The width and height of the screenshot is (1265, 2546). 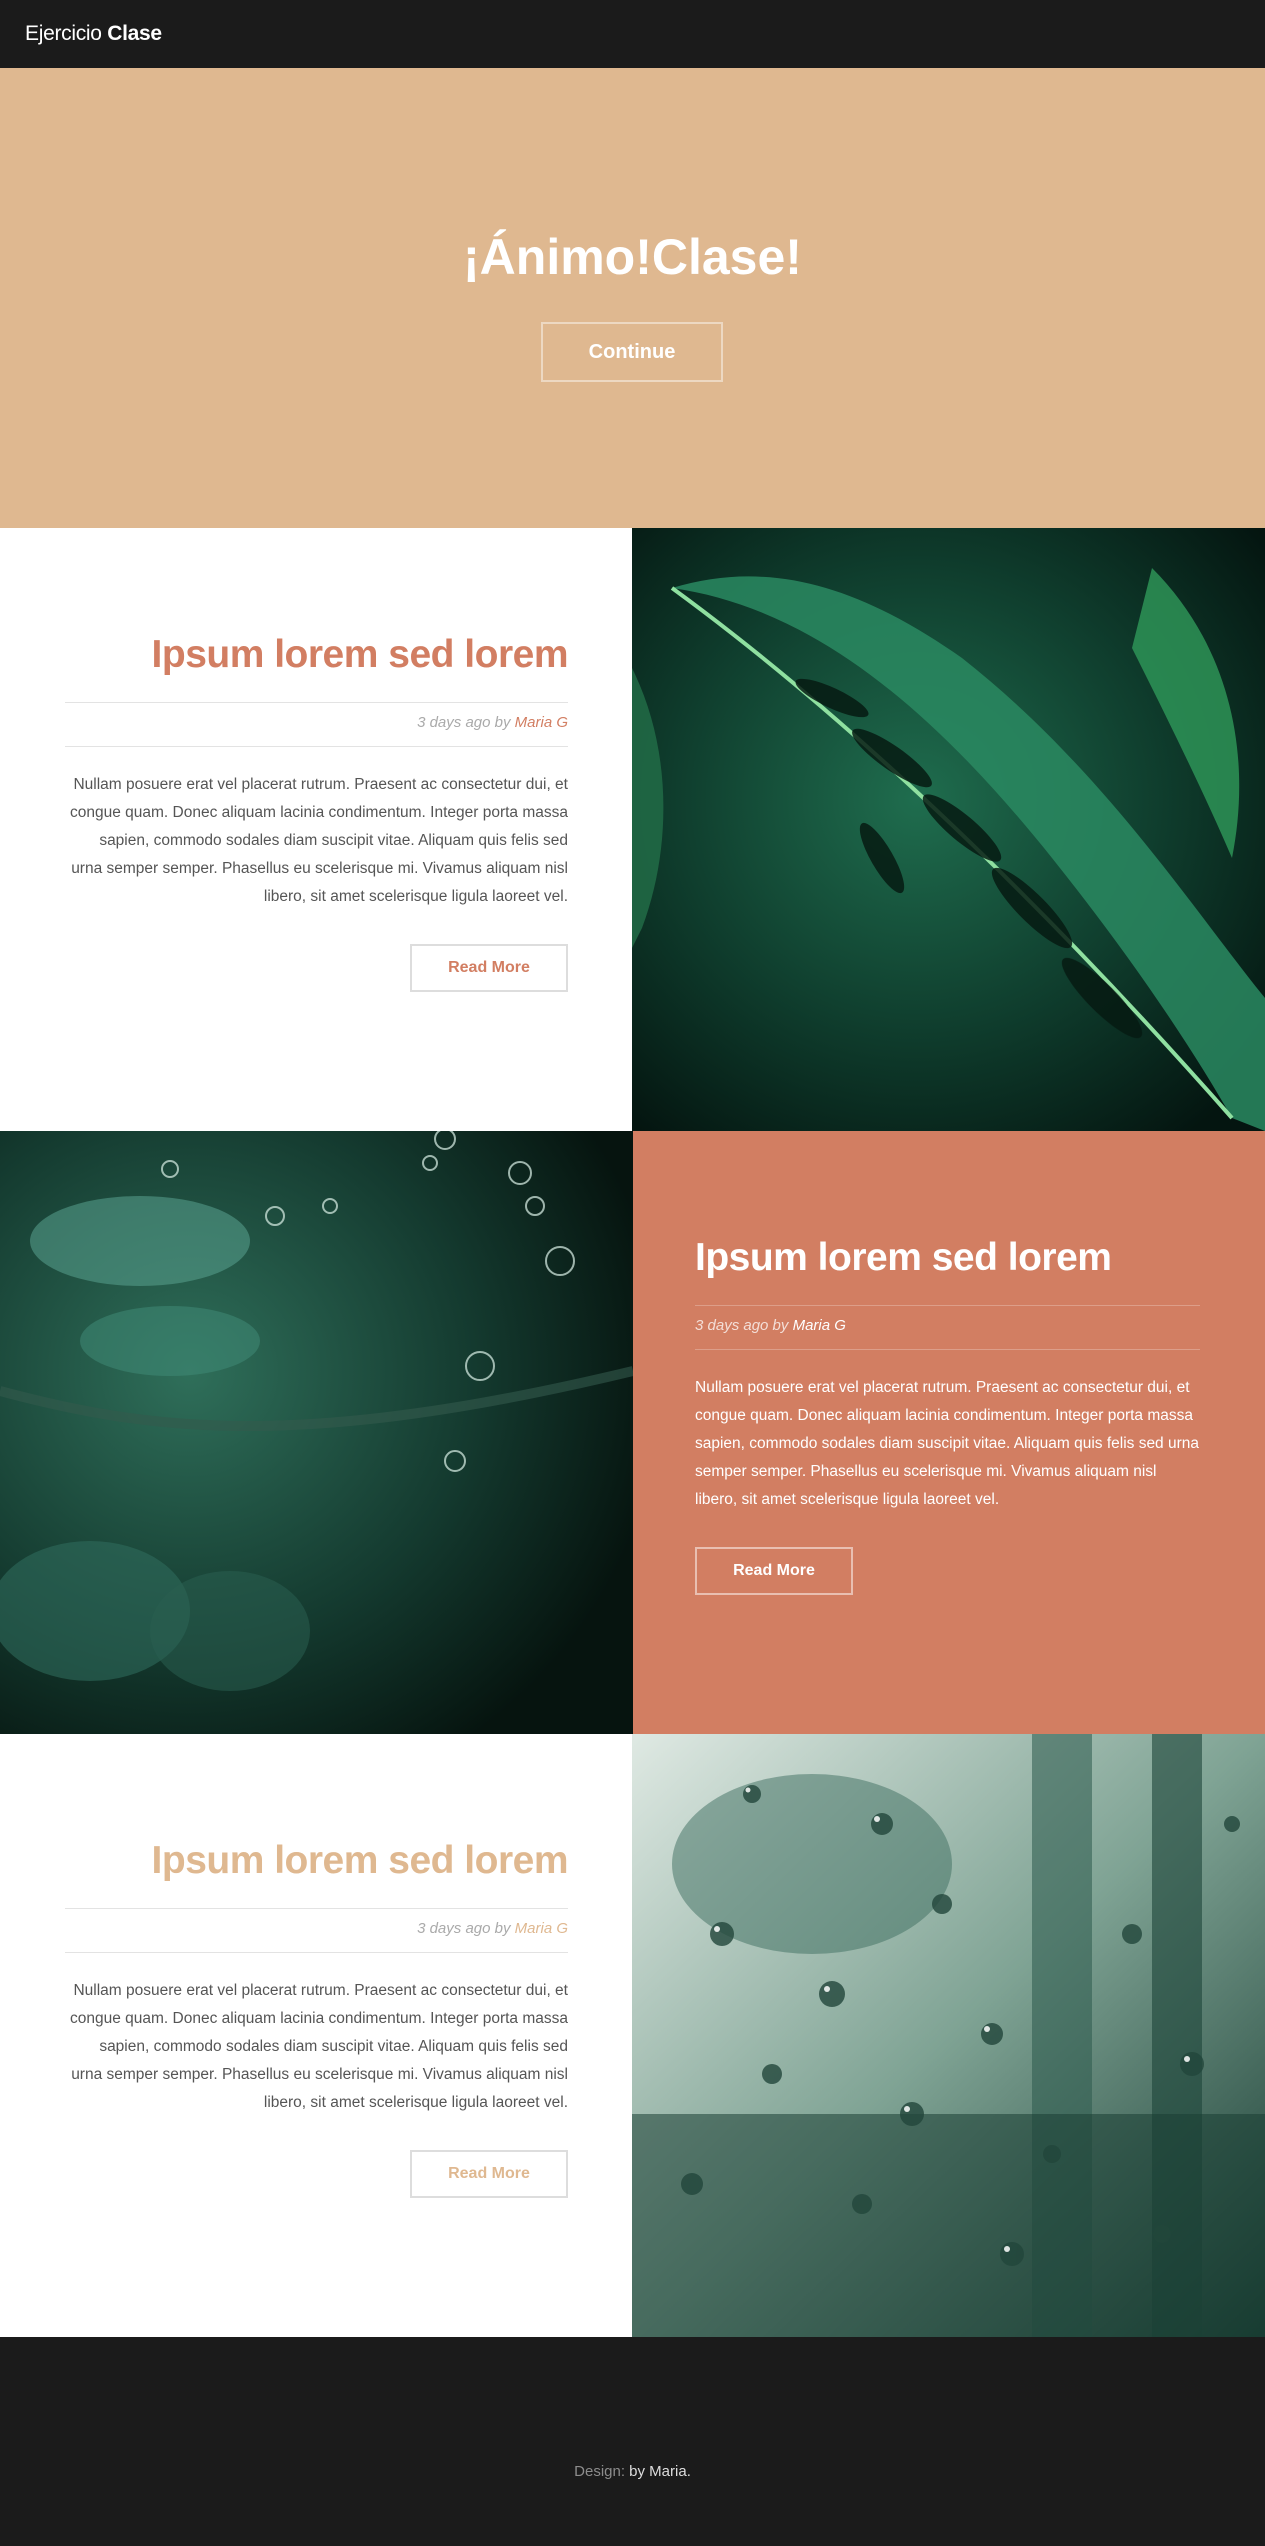 I want to click on brand-bold: Clase, so click(x=134, y=33).